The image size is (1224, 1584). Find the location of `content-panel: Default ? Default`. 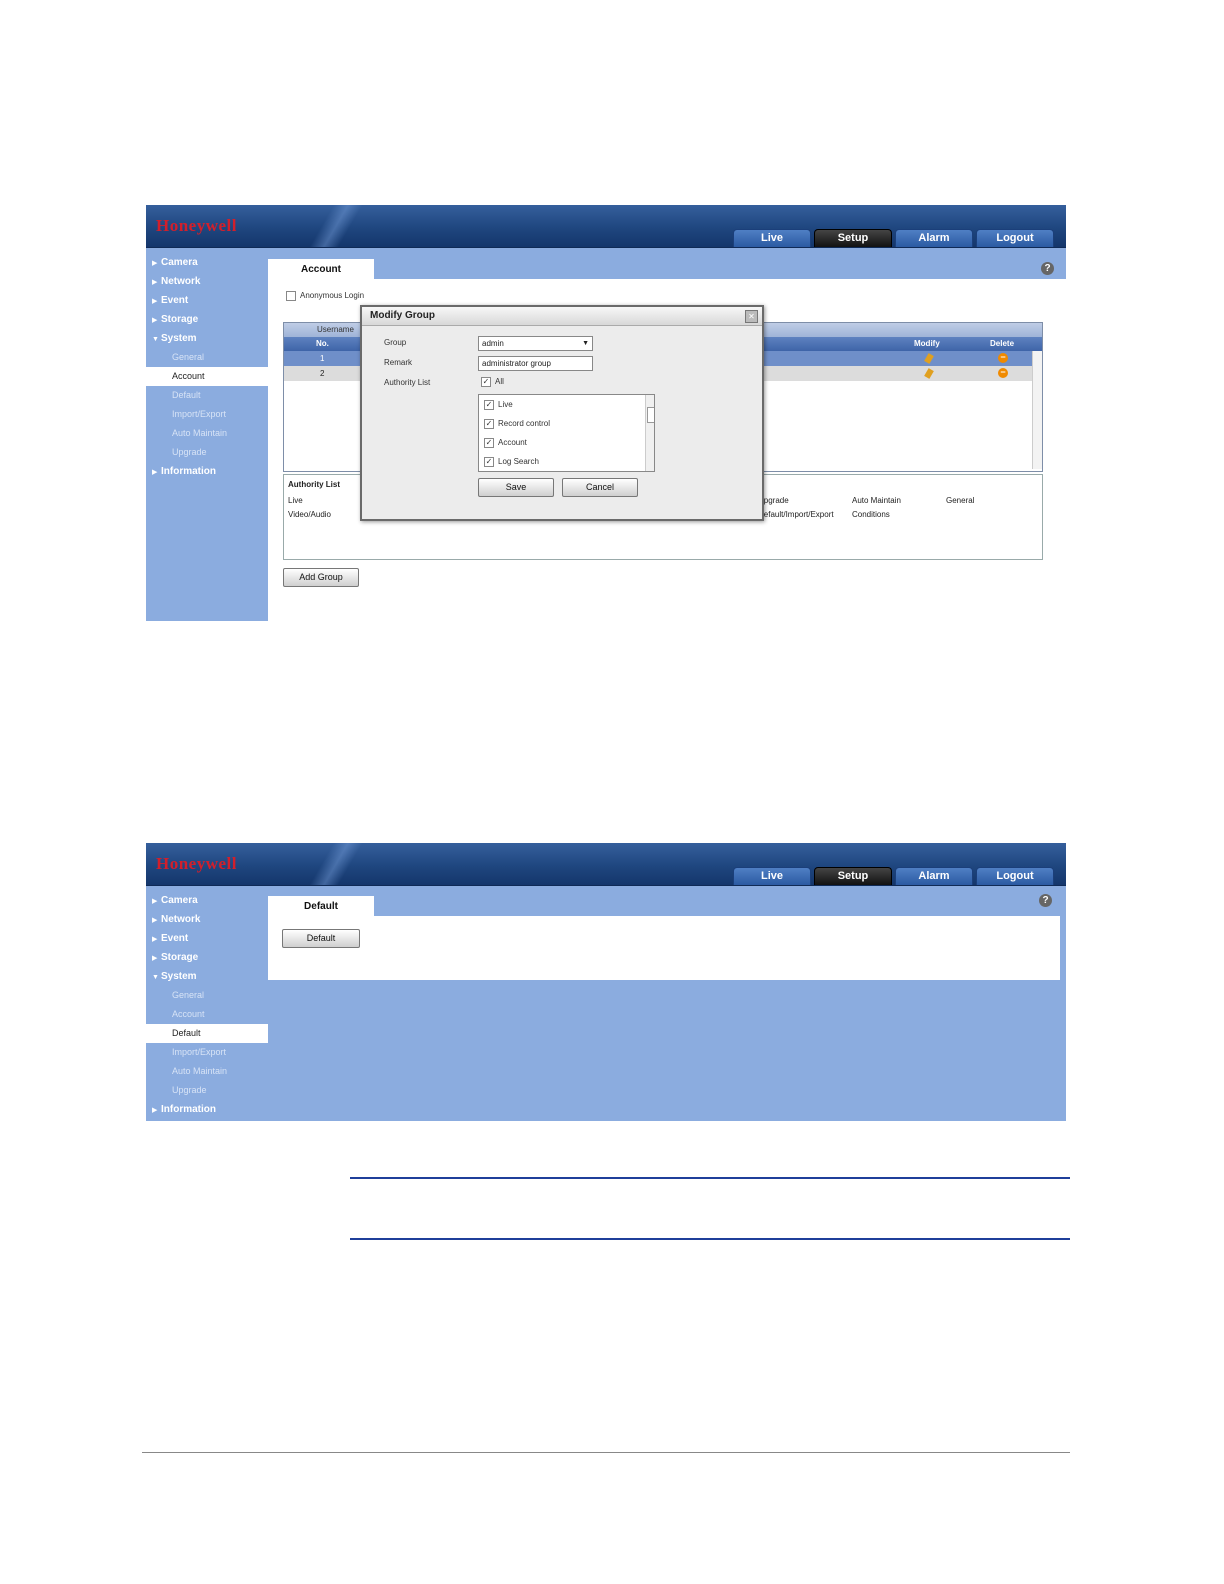

content-panel: Default ? Default is located at coordinates (664, 937).